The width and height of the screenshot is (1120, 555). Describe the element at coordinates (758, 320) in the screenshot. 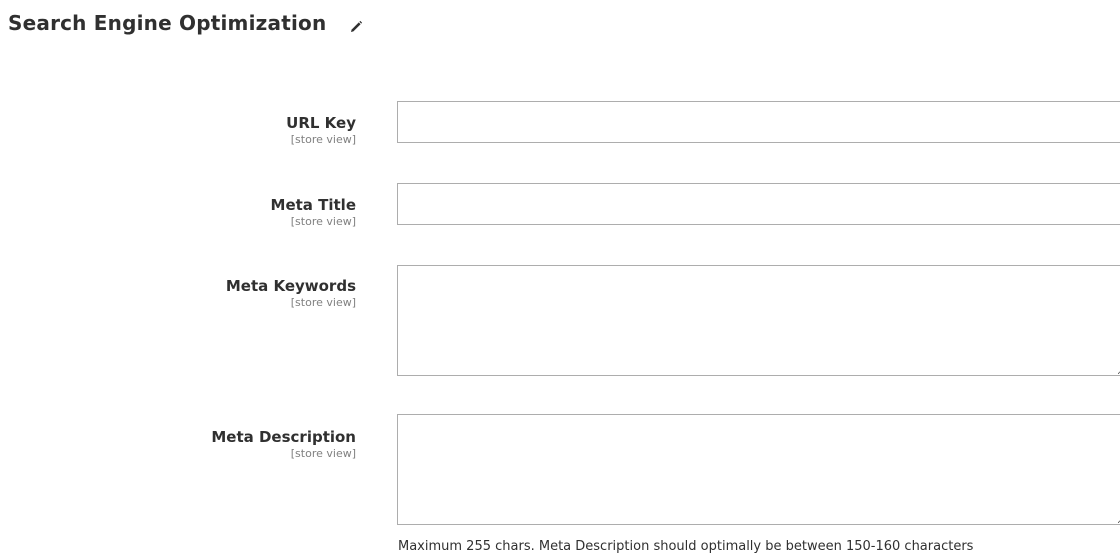

I see `meta-keywords-textarea` at that location.